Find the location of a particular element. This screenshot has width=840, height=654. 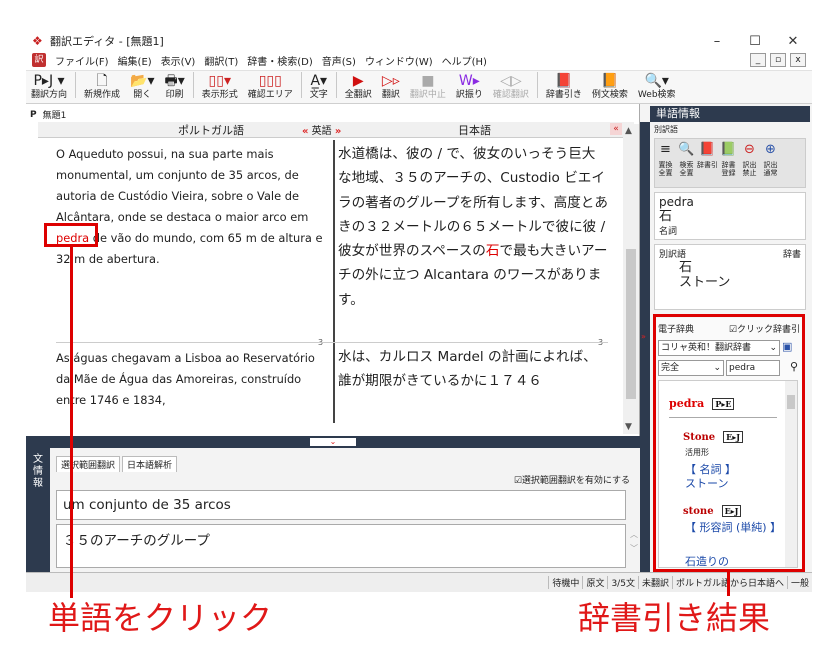

font-icon: A̲▾ is located at coordinates (319, 81).